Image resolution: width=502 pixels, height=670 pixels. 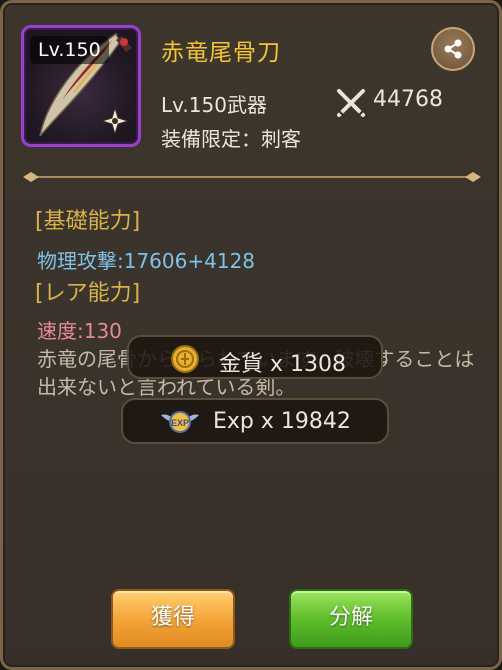 What do you see at coordinates (282, 364) in the screenshot?
I see `gold-reward-label: 金貨 x 1308` at bounding box center [282, 364].